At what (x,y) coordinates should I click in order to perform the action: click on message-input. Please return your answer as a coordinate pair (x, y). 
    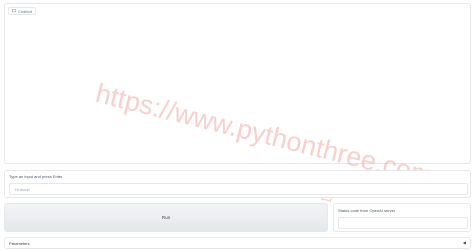
    Looking at the image, I should click on (238, 189).